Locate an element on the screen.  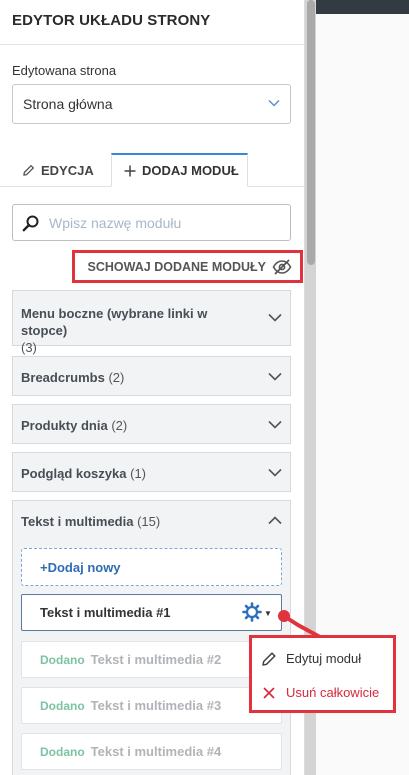
module-item-added: Dodano Tekst i multimedia #2 is located at coordinates (151, 659).